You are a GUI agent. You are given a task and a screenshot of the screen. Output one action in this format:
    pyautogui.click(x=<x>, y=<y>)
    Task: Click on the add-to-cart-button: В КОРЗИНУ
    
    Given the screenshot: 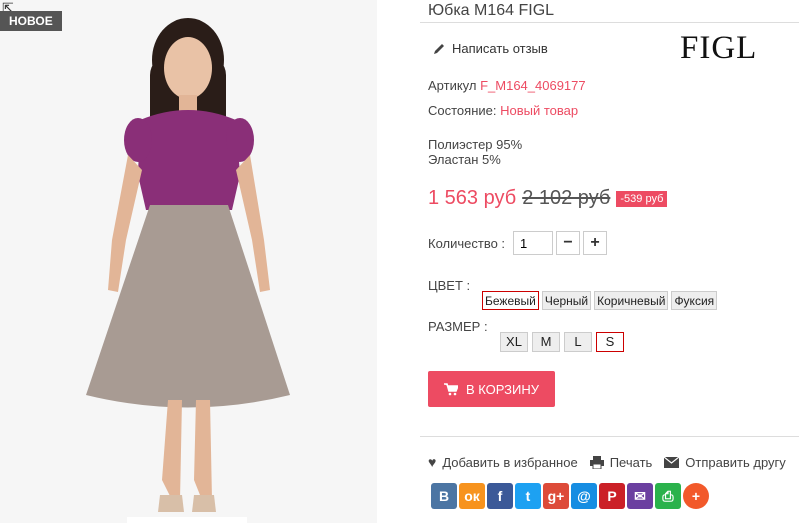 What is the action you would take?
    pyautogui.click(x=491, y=389)
    